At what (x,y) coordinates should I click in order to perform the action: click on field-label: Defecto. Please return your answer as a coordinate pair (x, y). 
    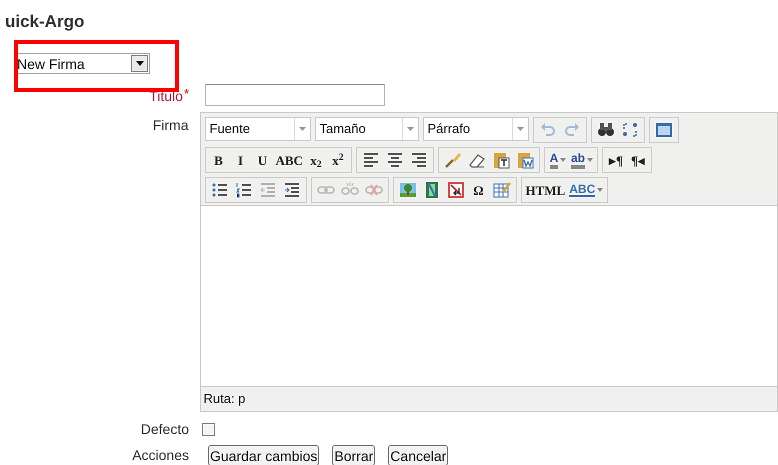
    Looking at the image, I should click on (165, 429).